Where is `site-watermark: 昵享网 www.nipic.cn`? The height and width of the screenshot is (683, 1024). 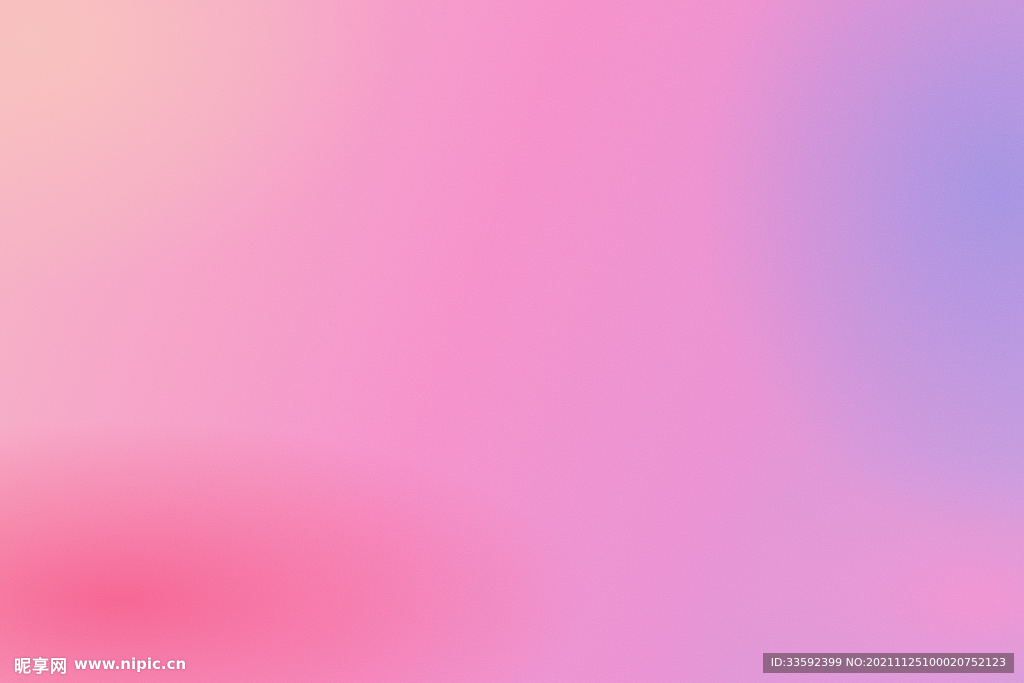
site-watermark: 昵享网 www.nipic.cn is located at coordinates (100, 664).